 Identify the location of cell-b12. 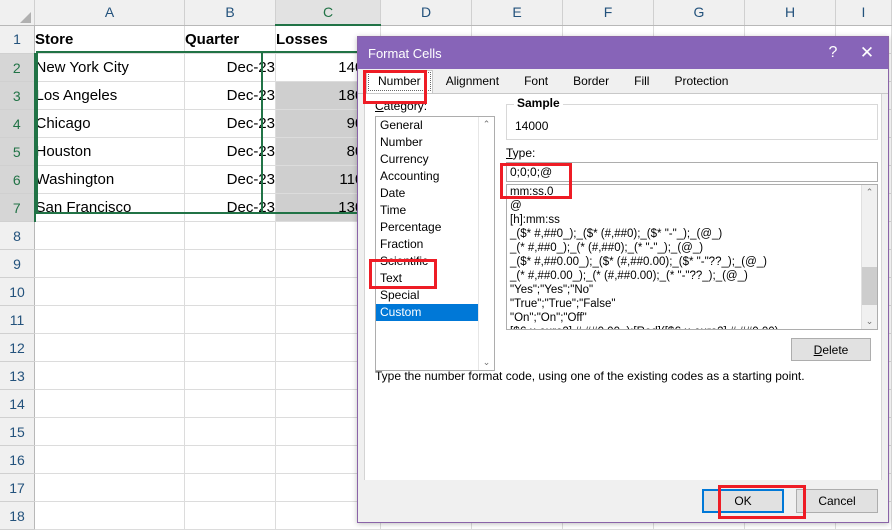
(230, 347).